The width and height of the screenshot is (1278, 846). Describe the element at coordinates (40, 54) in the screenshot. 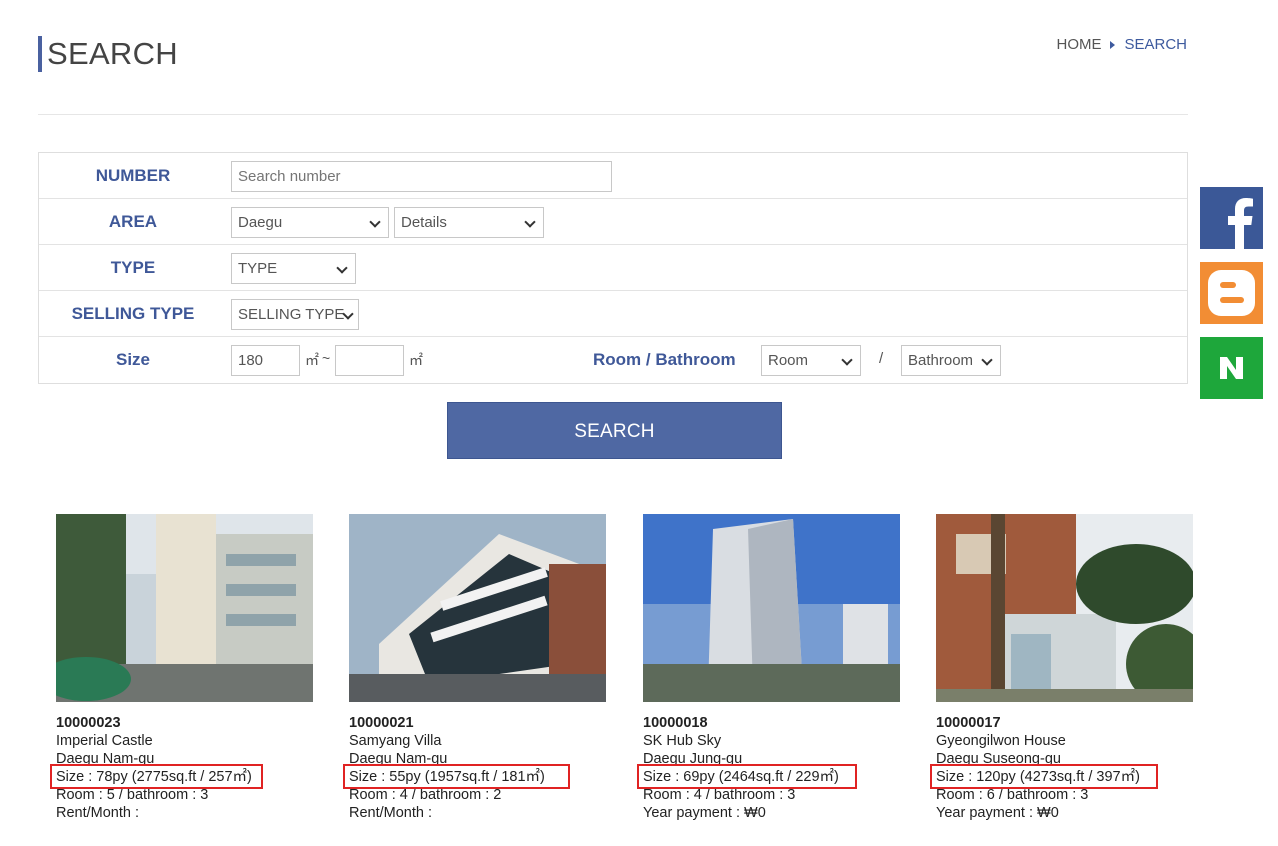

I see `title-accent-bar` at that location.